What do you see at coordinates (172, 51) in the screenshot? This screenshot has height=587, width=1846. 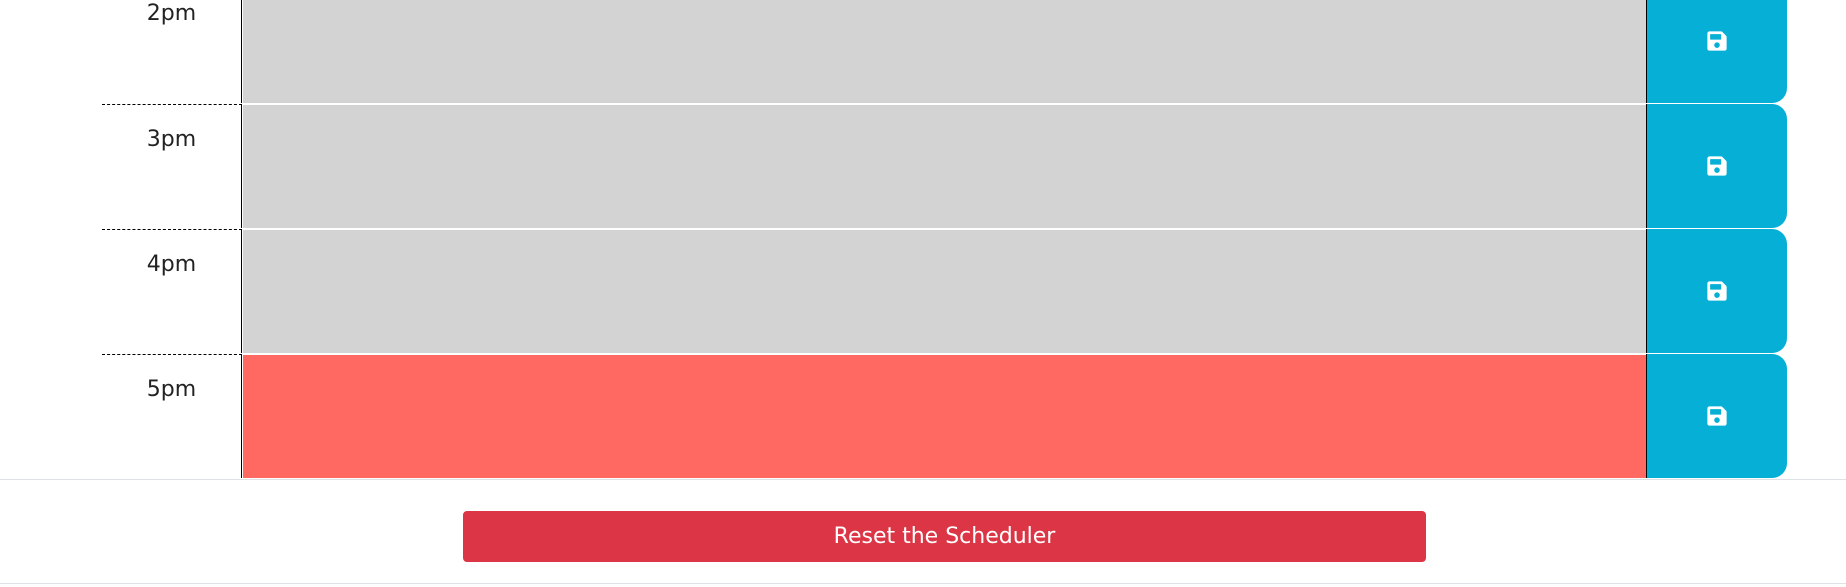 I see `hour-label: 2pm` at bounding box center [172, 51].